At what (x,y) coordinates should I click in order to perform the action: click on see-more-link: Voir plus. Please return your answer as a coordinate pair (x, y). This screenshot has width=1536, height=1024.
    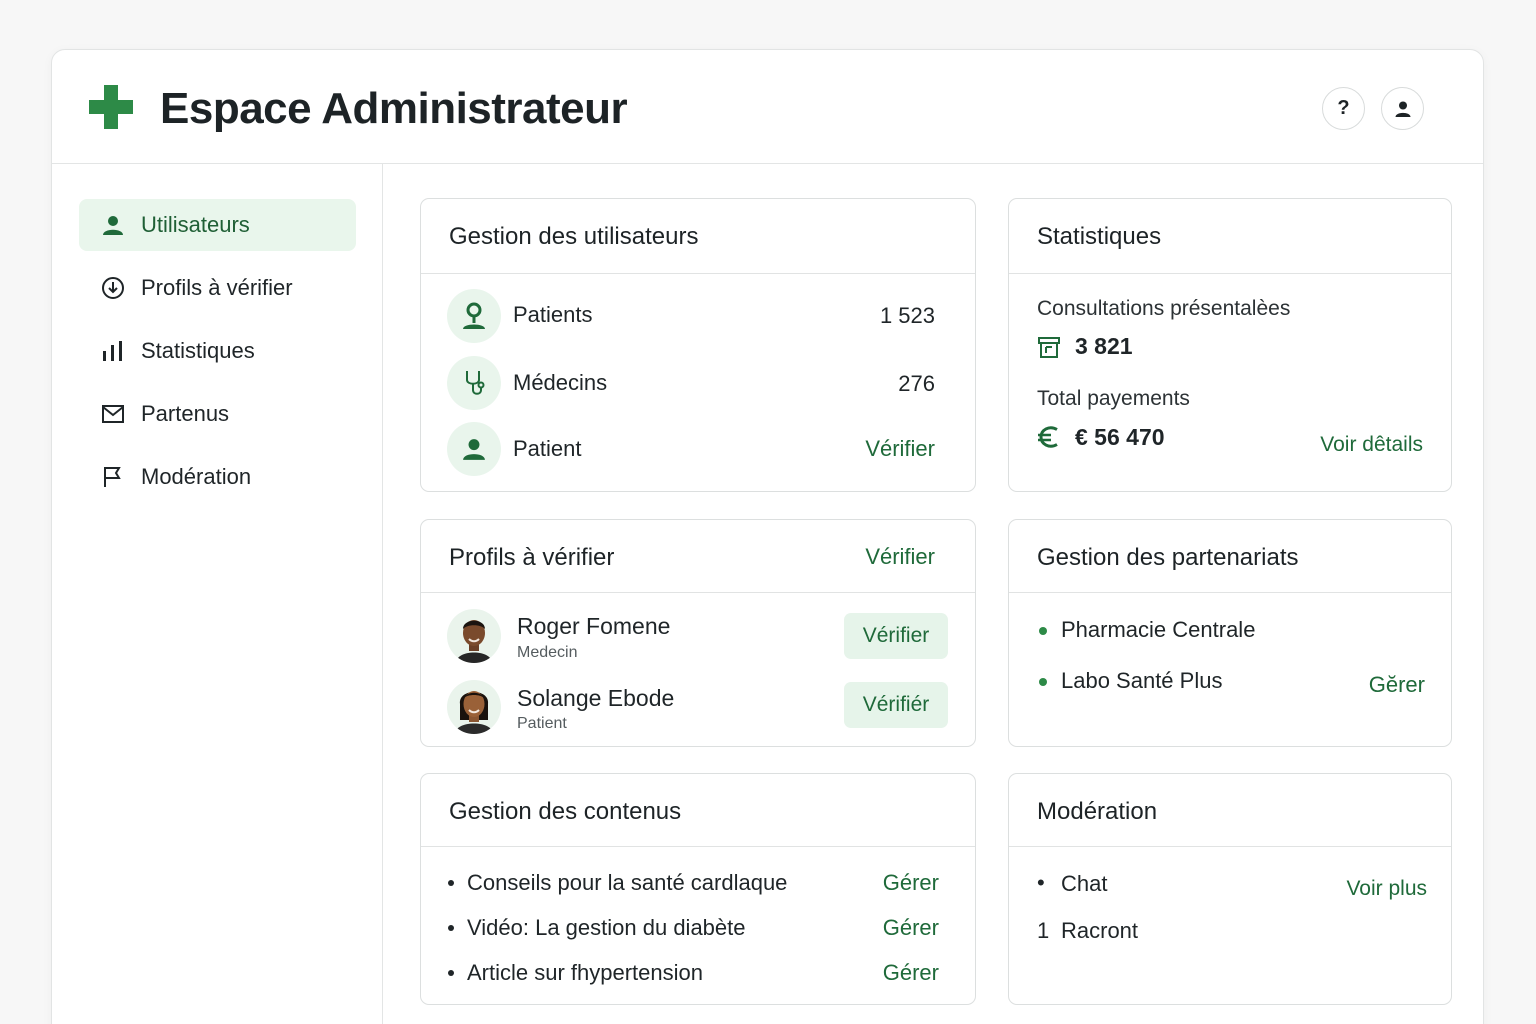
    Looking at the image, I should click on (1386, 889).